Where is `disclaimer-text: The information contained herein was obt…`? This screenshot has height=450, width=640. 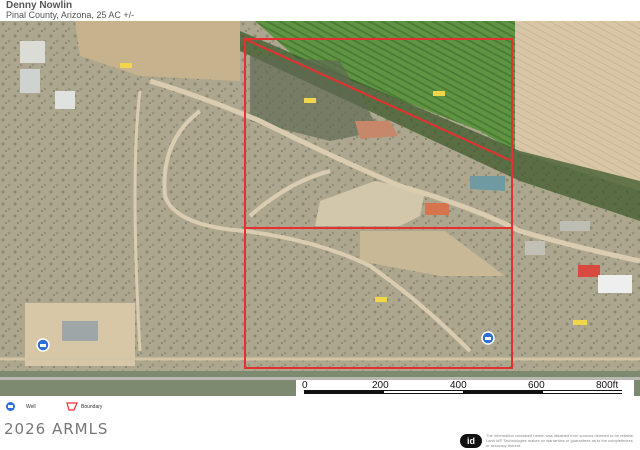
disclaimer-text: The information contained herein was obt… is located at coordinates (560, 440).